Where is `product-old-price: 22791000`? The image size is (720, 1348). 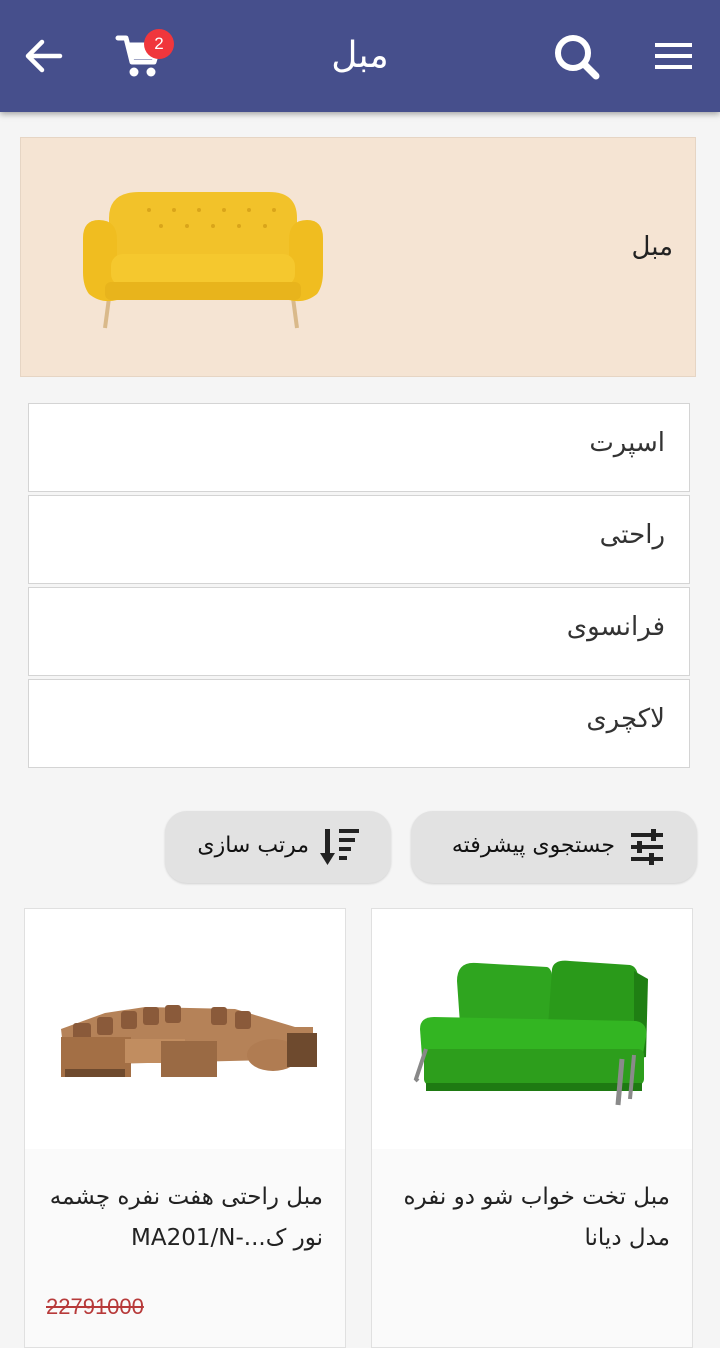 product-old-price: 22791000 is located at coordinates (95, 1306).